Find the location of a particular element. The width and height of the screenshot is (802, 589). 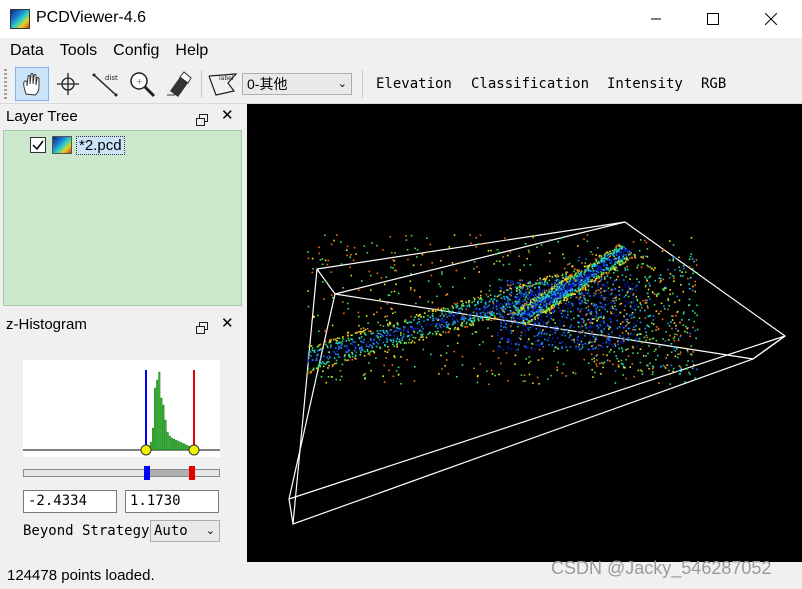

maximize-button is located at coordinates (713, 19).